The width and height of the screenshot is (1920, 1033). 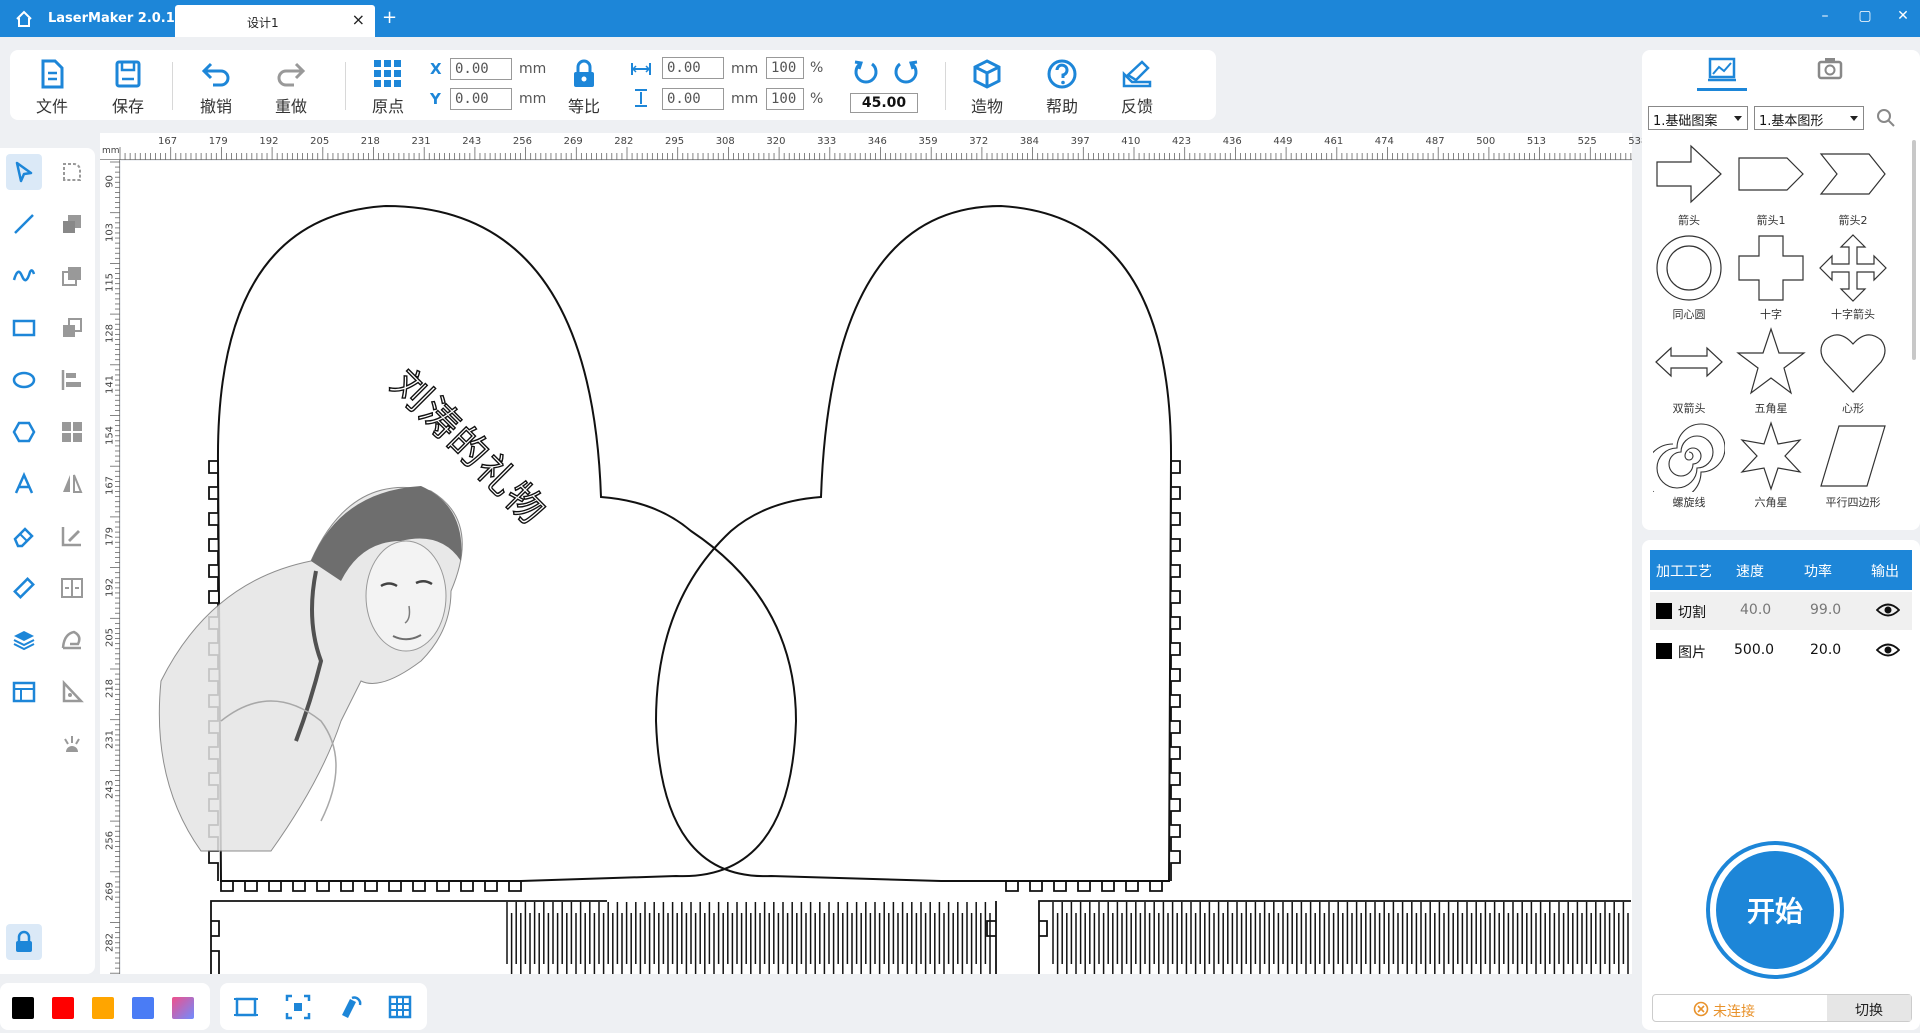 I want to click on camera-tab-icon, so click(x=1830, y=69).